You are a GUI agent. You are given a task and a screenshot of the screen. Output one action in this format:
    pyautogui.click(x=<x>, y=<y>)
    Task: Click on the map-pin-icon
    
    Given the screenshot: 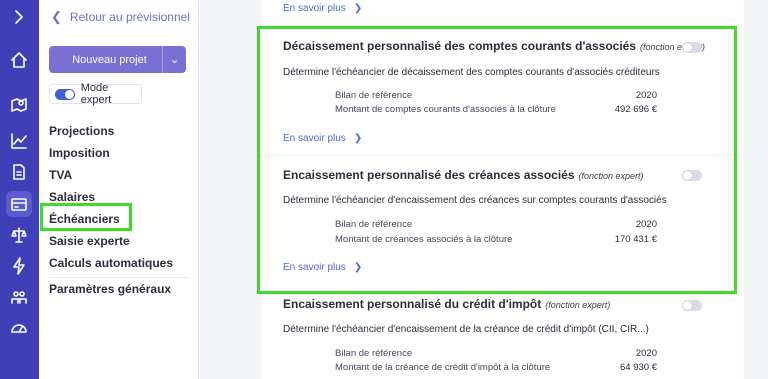 What is the action you would take?
    pyautogui.click(x=19, y=104)
    